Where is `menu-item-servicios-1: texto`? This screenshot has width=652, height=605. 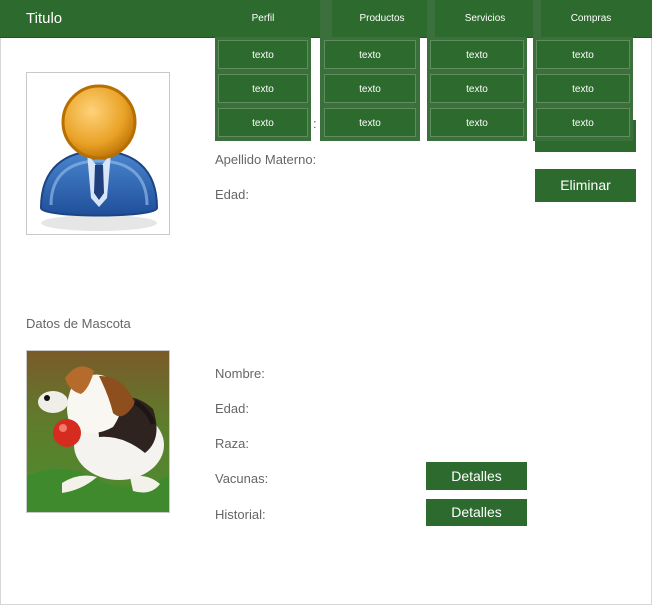
menu-item-servicios-1: texto is located at coordinates (477, 54).